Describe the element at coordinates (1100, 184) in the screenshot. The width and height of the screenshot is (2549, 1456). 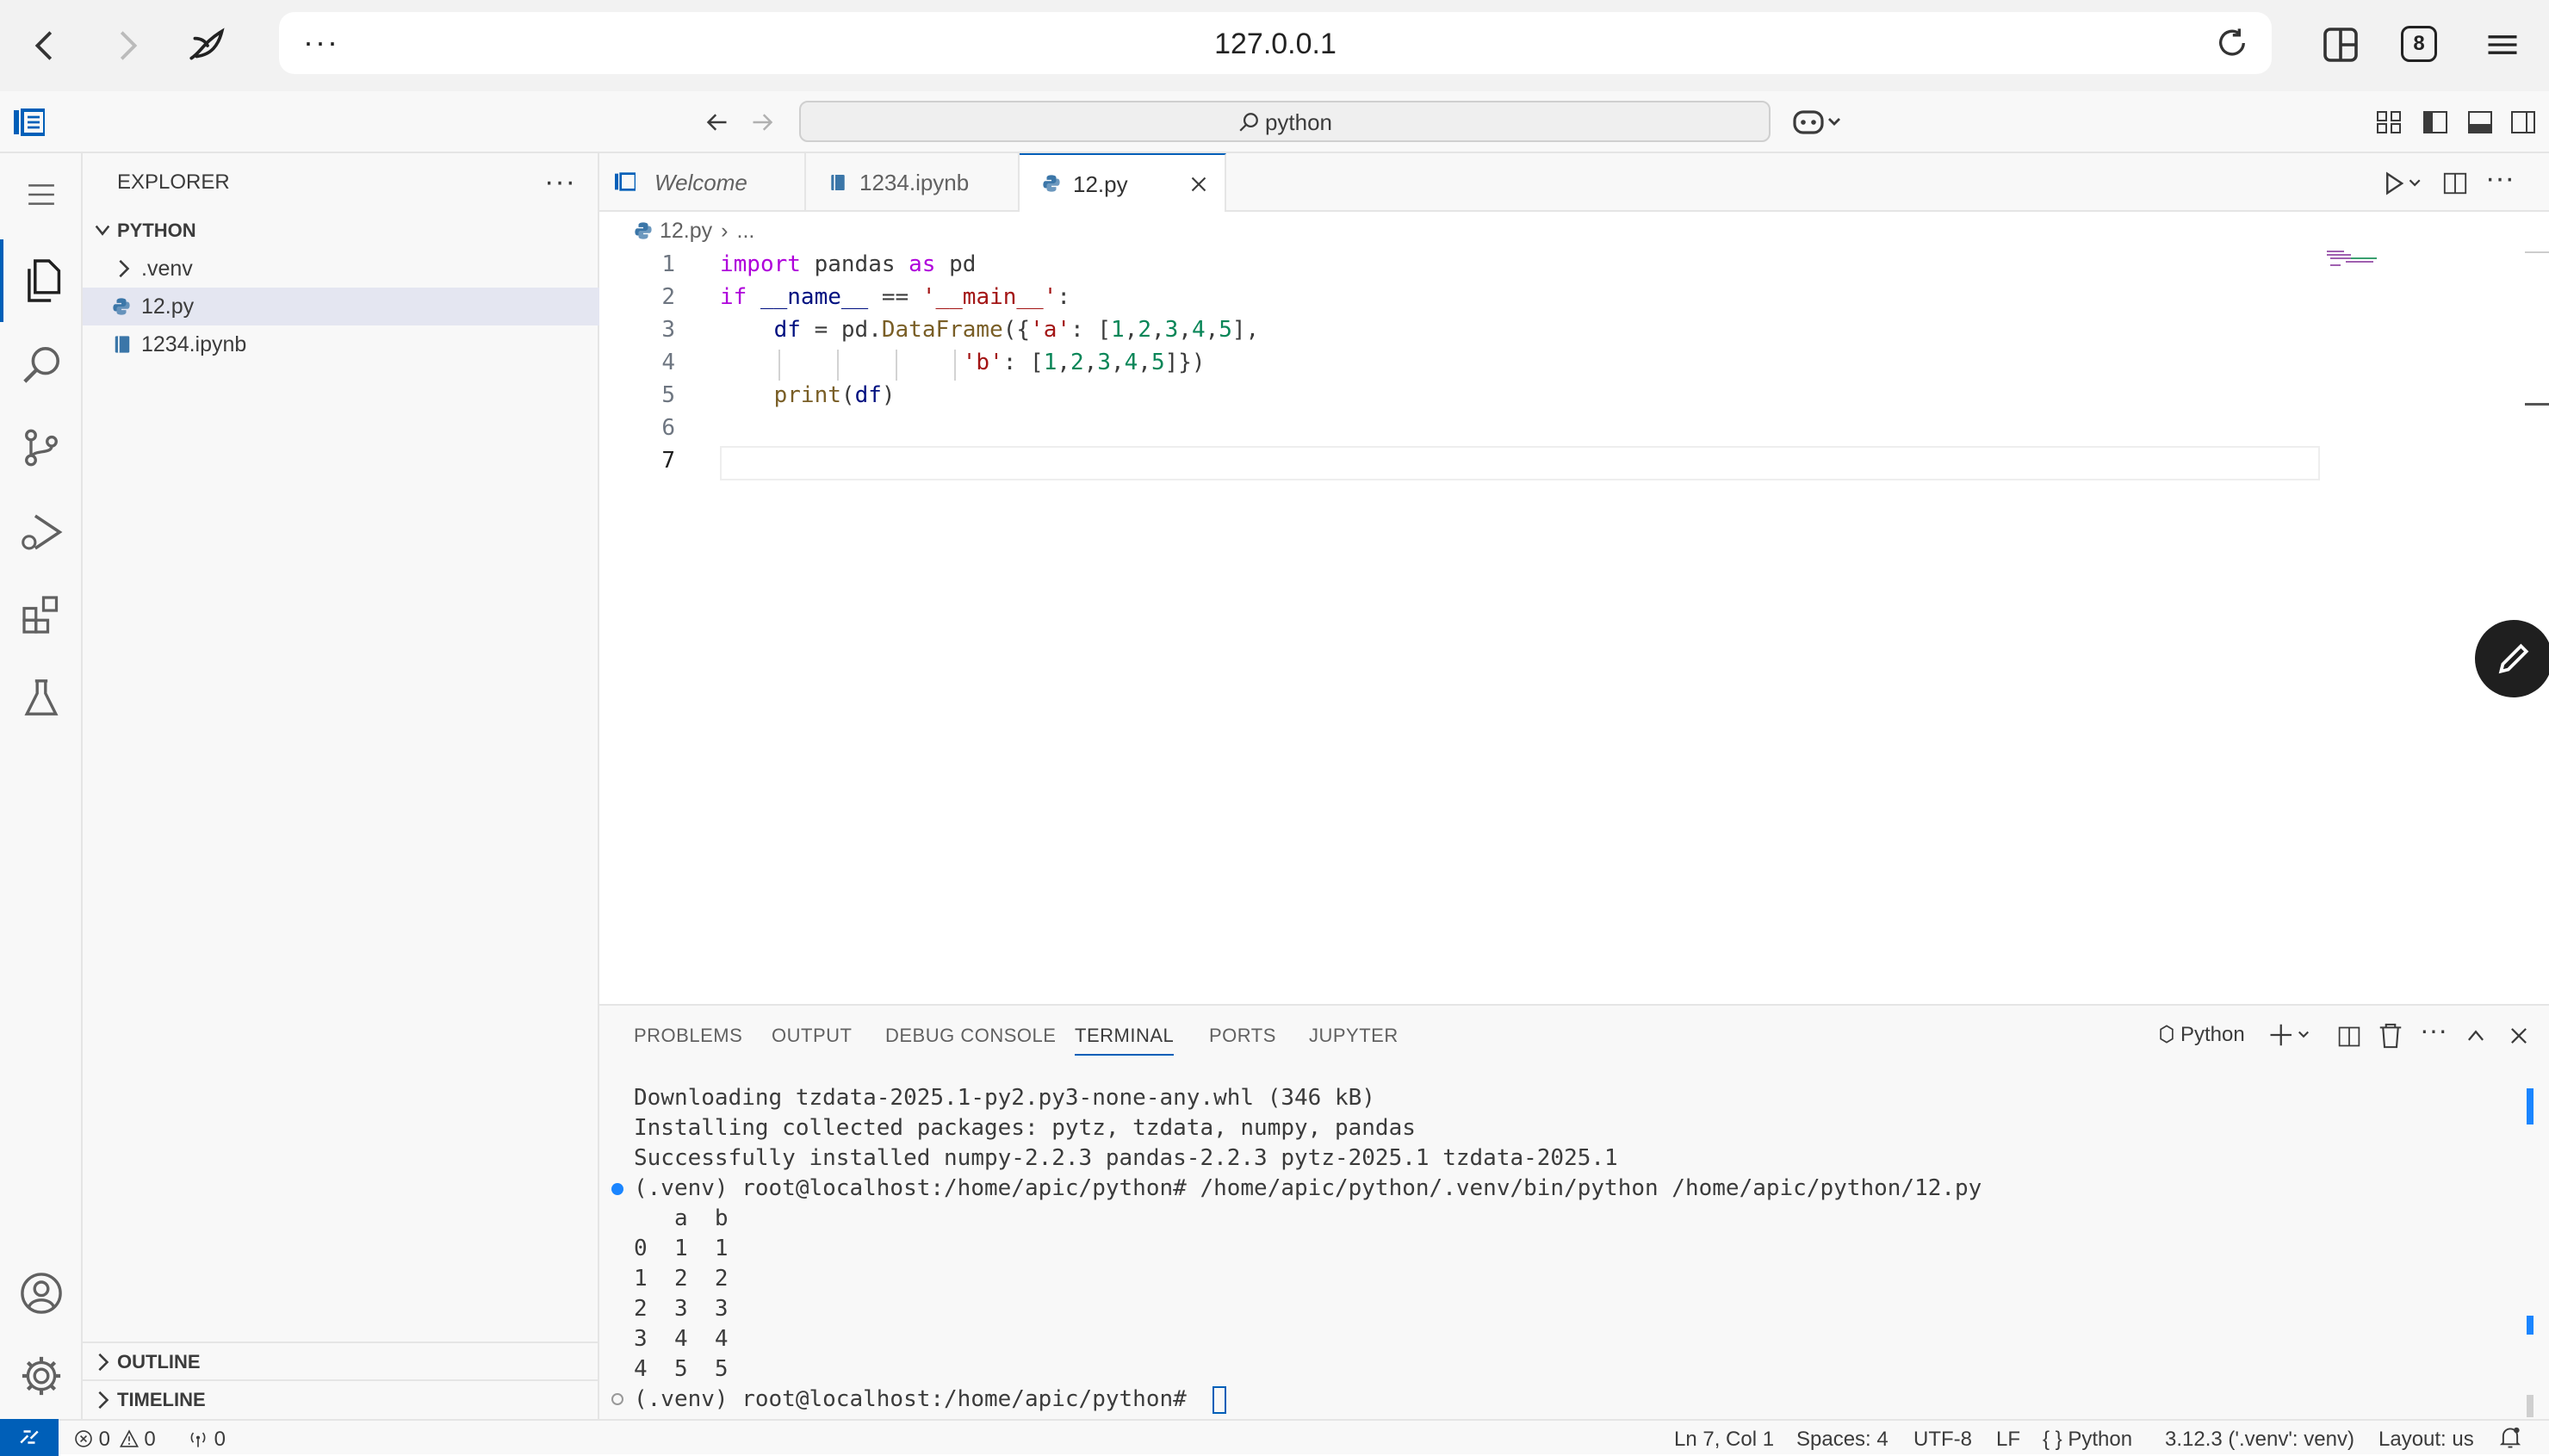
I see `tab-label: 12.py` at that location.